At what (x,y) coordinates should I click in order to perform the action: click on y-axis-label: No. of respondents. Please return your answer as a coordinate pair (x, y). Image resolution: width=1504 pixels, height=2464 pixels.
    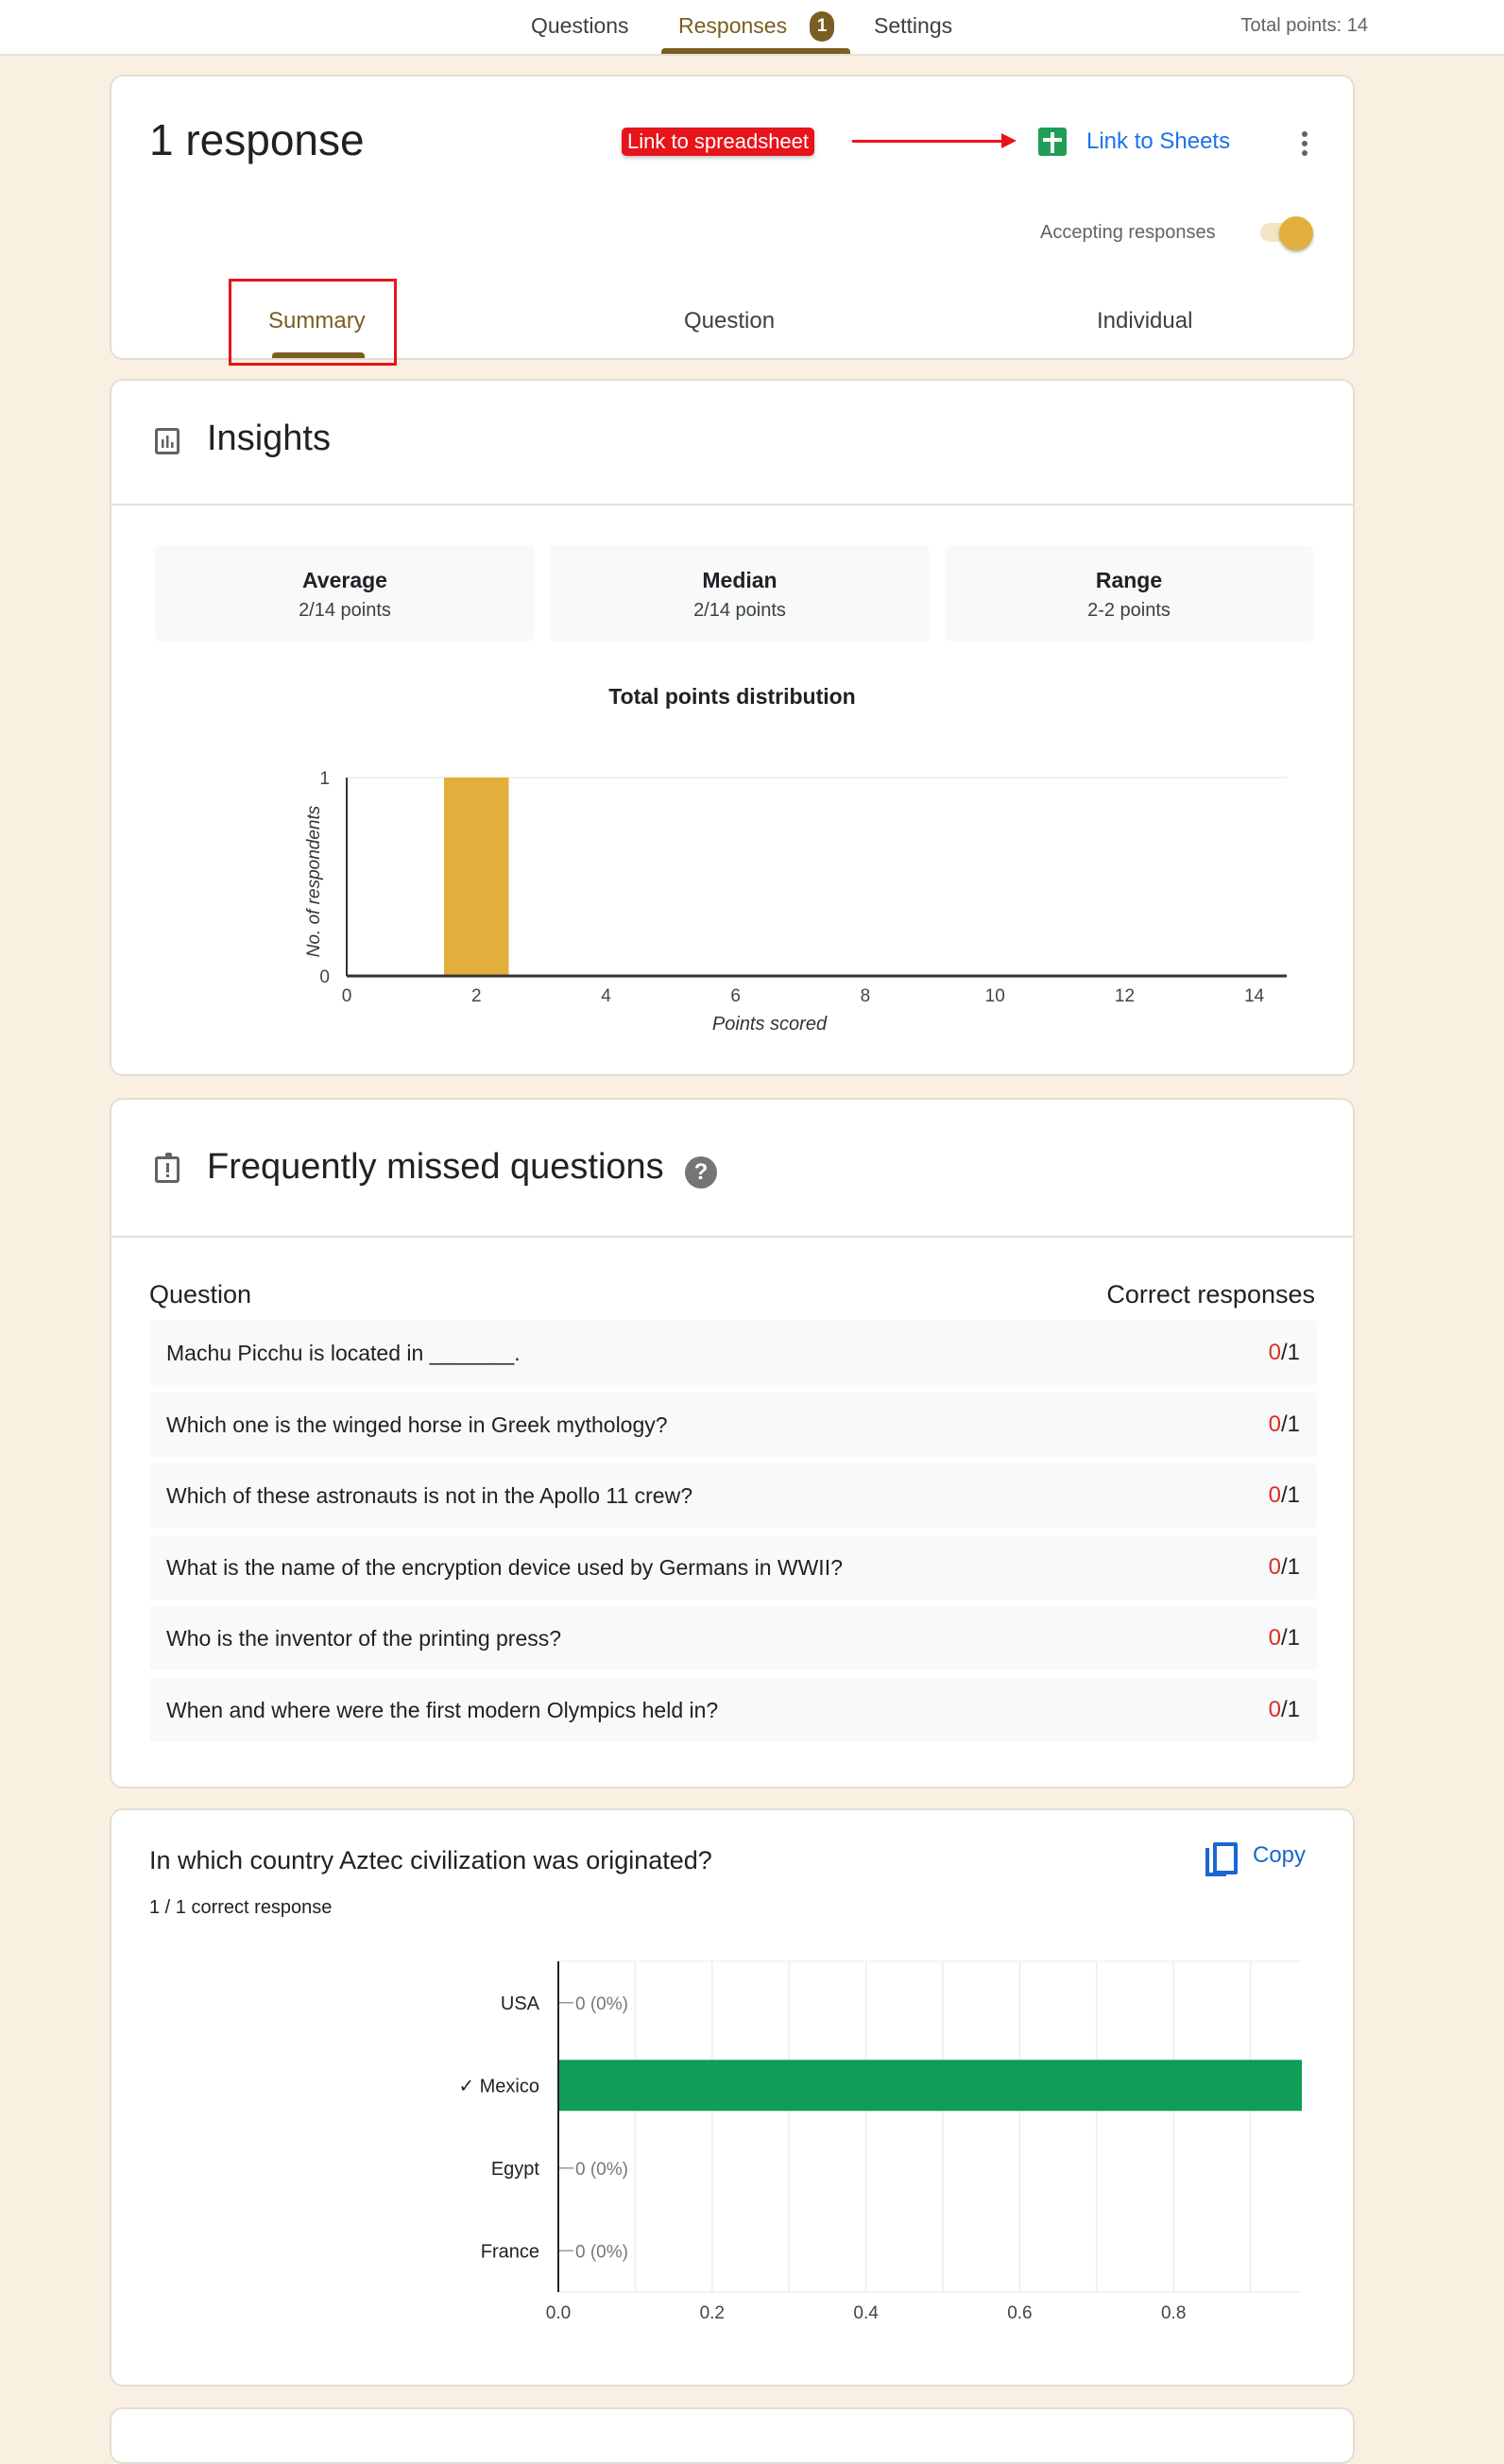
    Looking at the image, I should click on (314, 881).